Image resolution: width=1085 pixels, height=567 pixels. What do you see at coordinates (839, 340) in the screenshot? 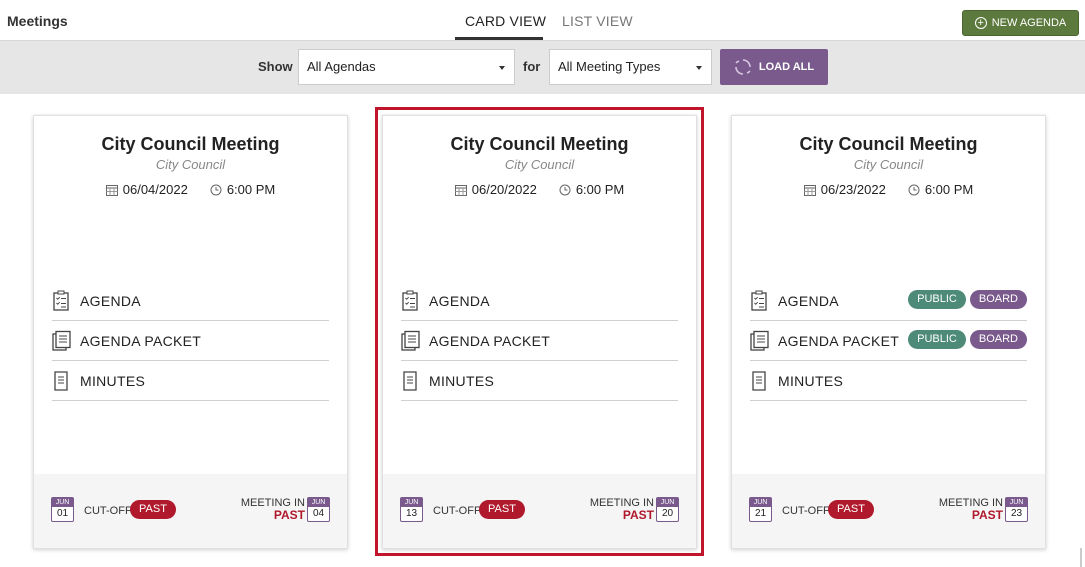
I see `doc-label: AGENDA PACKET` at bounding box center [839, 340].